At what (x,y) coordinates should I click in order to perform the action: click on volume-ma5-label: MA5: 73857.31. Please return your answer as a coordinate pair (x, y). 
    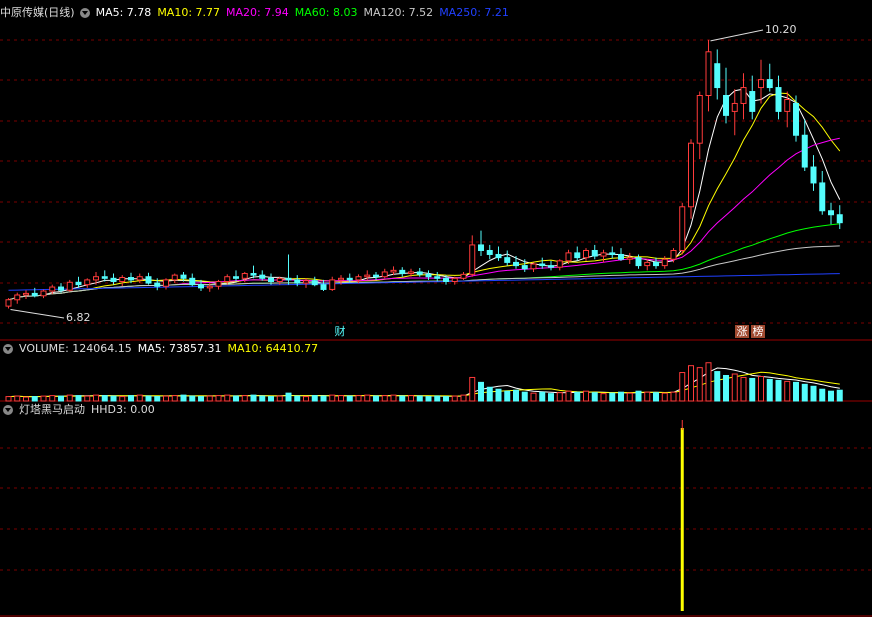
    Looking at the image, I should click on (179, 348).